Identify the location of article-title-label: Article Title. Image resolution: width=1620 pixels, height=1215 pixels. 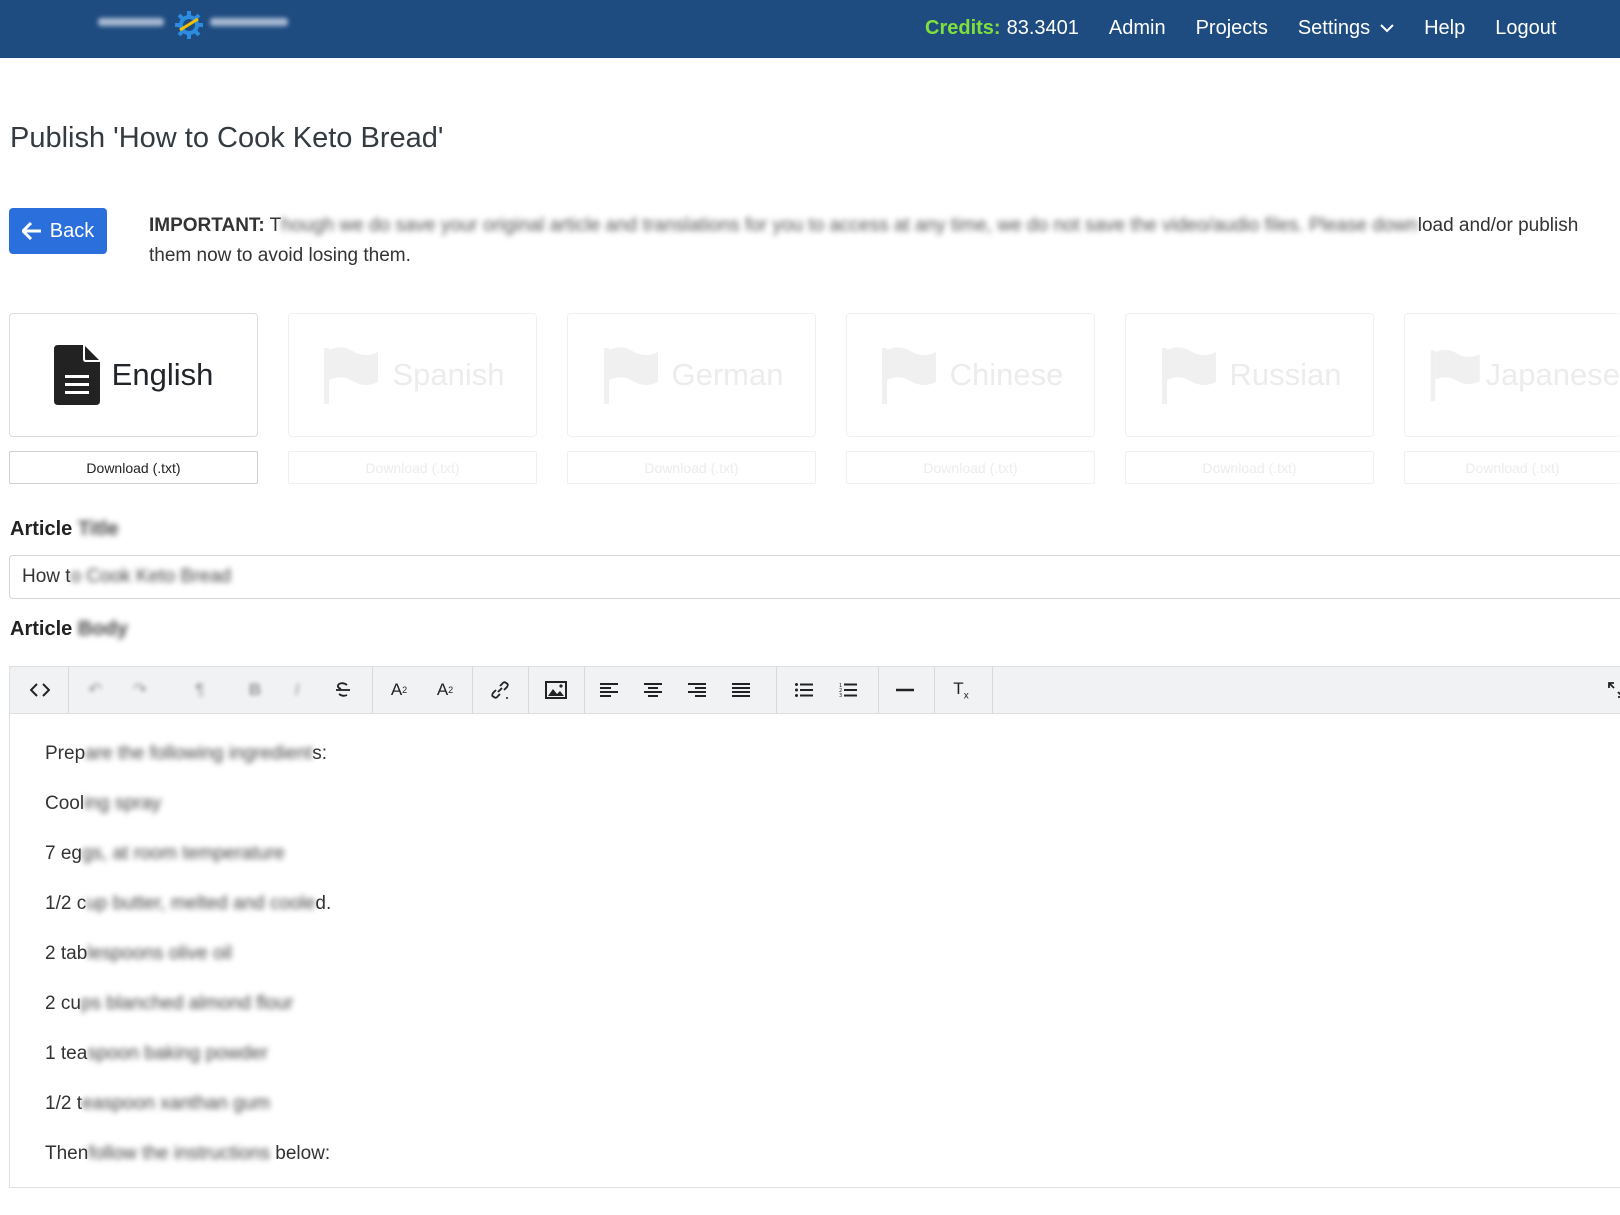
(64, 529).